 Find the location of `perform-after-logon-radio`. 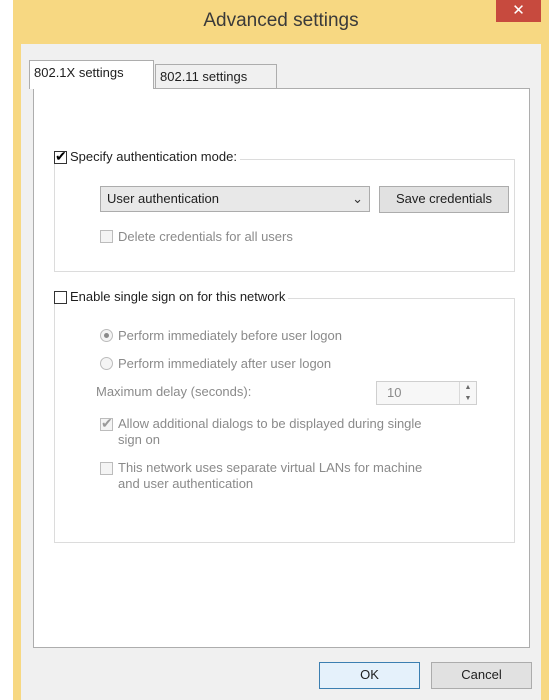

perform-after-logon-radio is located at coordinates (106, 363).